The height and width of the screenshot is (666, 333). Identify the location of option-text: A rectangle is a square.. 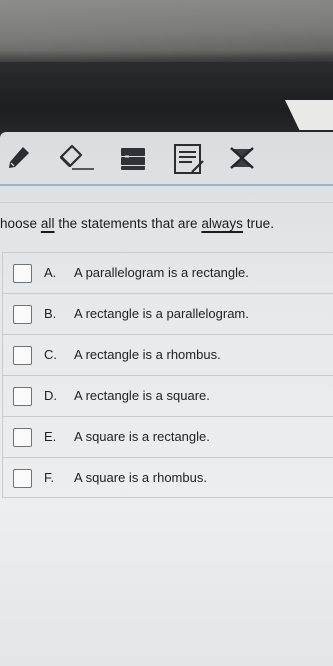
(142, 395).